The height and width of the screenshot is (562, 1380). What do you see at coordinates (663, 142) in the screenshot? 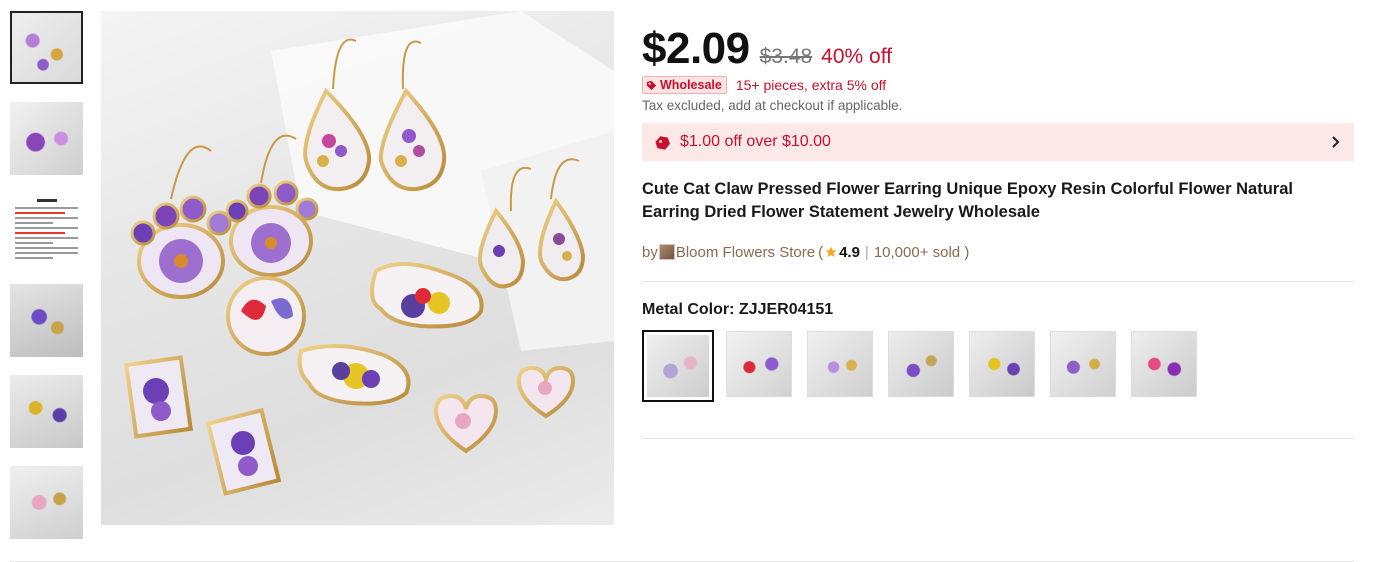
I see `coupon-tag-icon` at bounding box center [663, 142].